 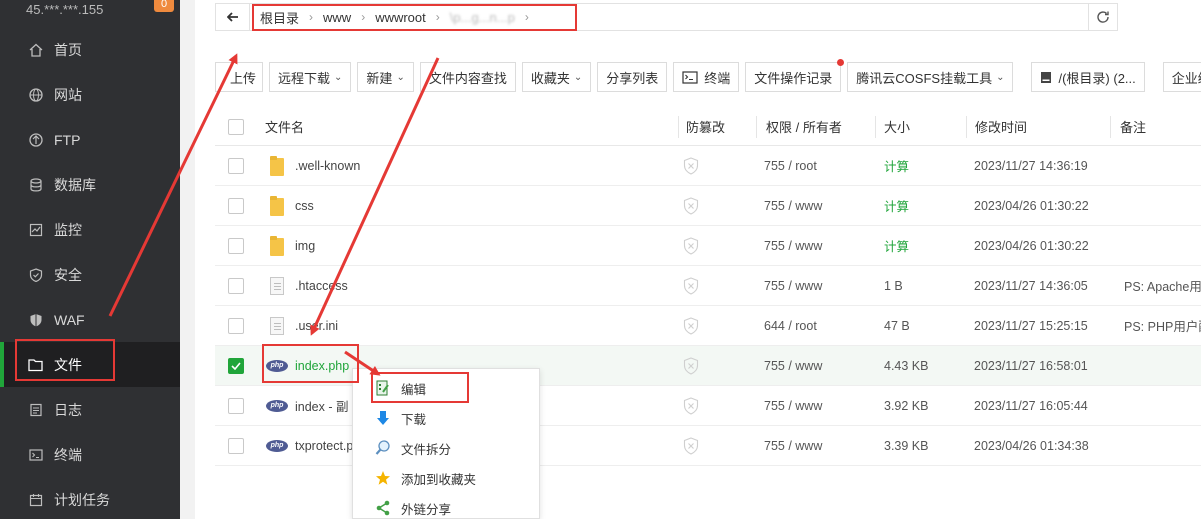 I want to click on sidebar-item-ftp: FTP, so click(x=90, y=139).